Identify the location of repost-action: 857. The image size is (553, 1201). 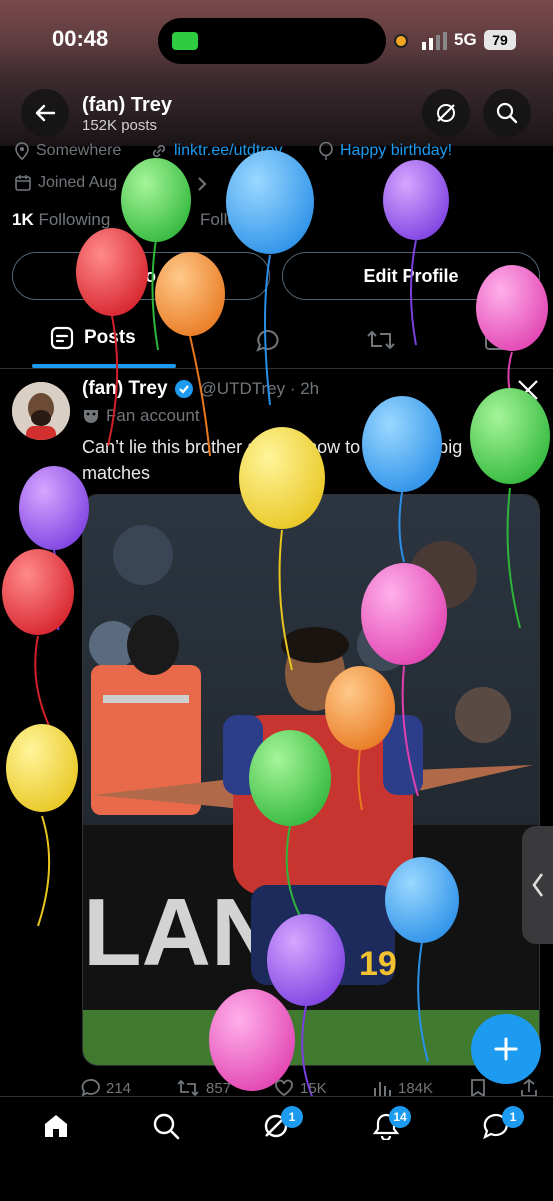
(203, 1088).